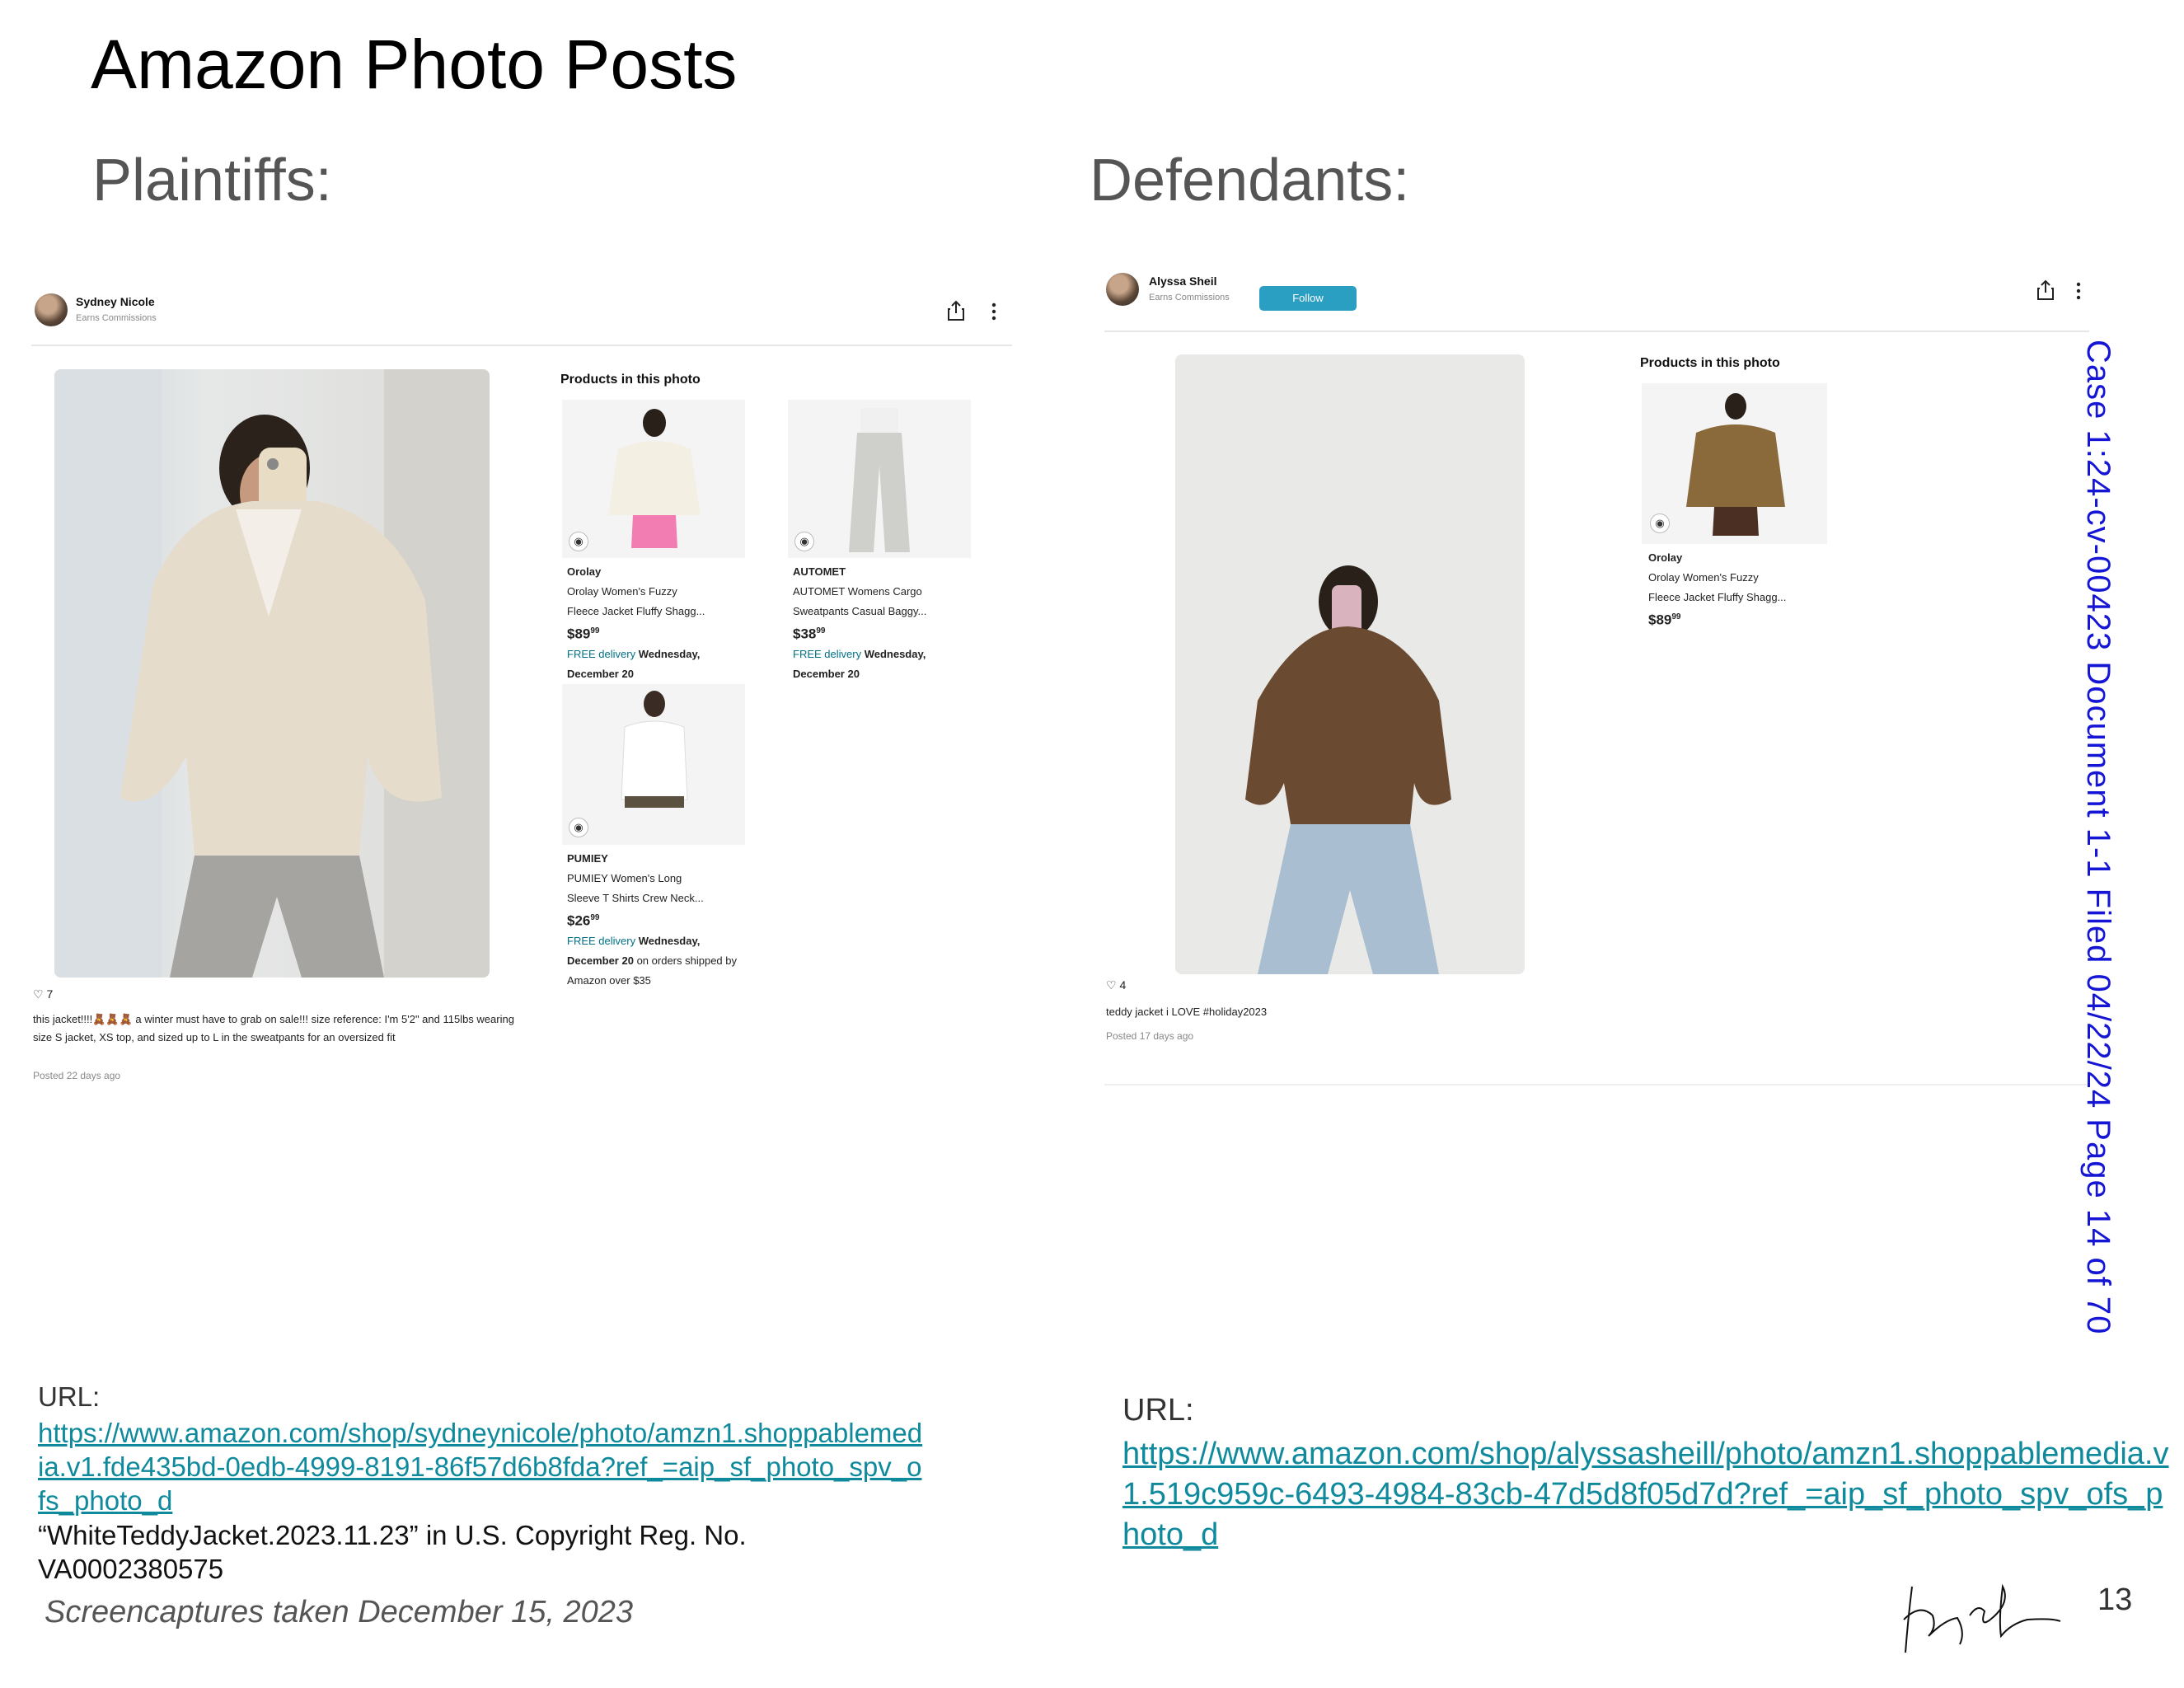 This screenshot has height=1688, width=2184. I want to click on product-price: $3899, so click(809, 634).